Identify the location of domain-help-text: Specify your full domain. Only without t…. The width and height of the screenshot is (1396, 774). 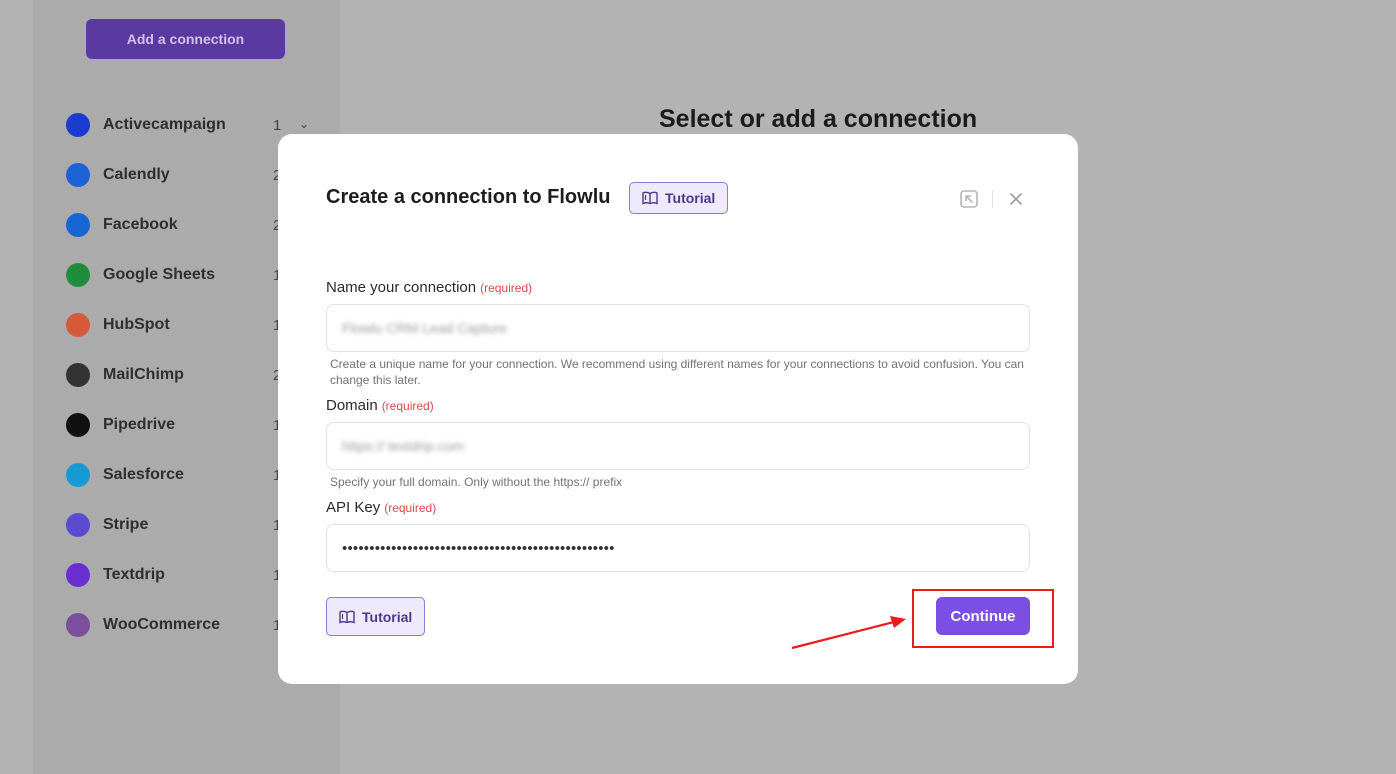
(476, 482).